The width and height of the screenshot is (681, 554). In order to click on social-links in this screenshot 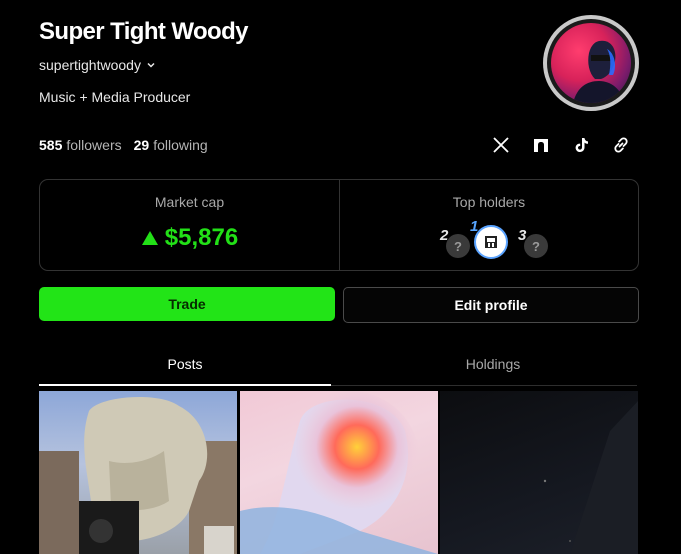, I will do `click(561, 145)`.